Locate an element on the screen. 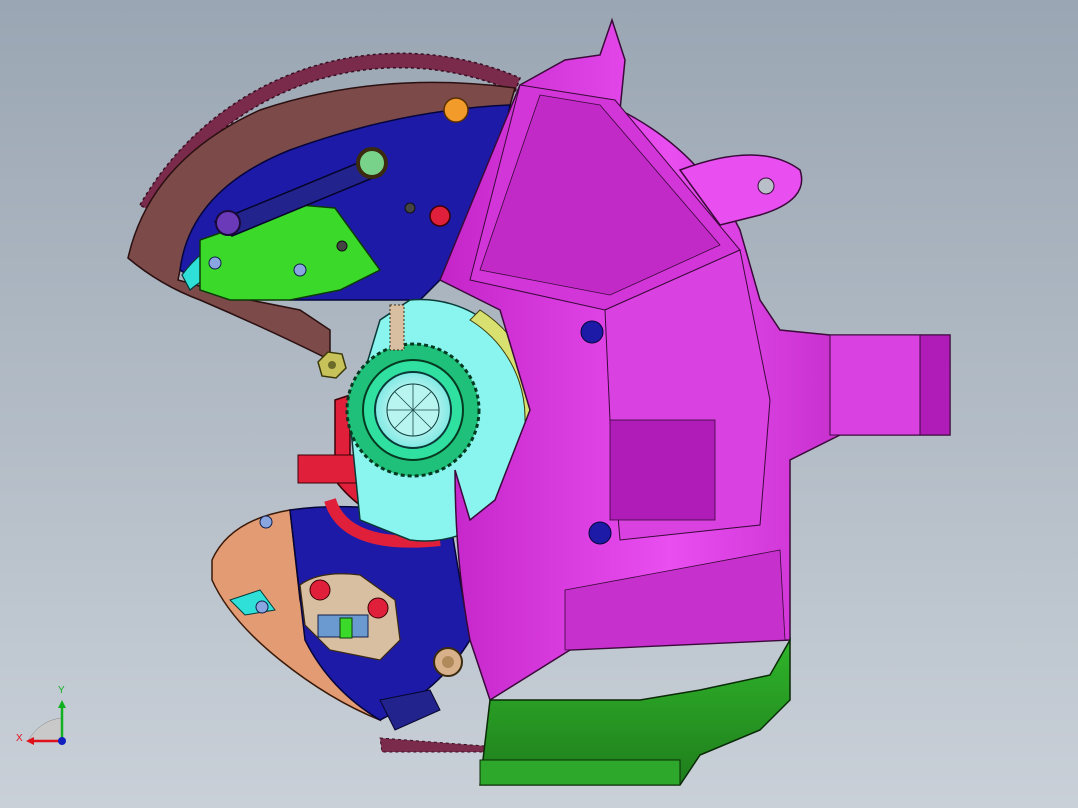  ring-gear-lower is located at coordinates (432, 745).